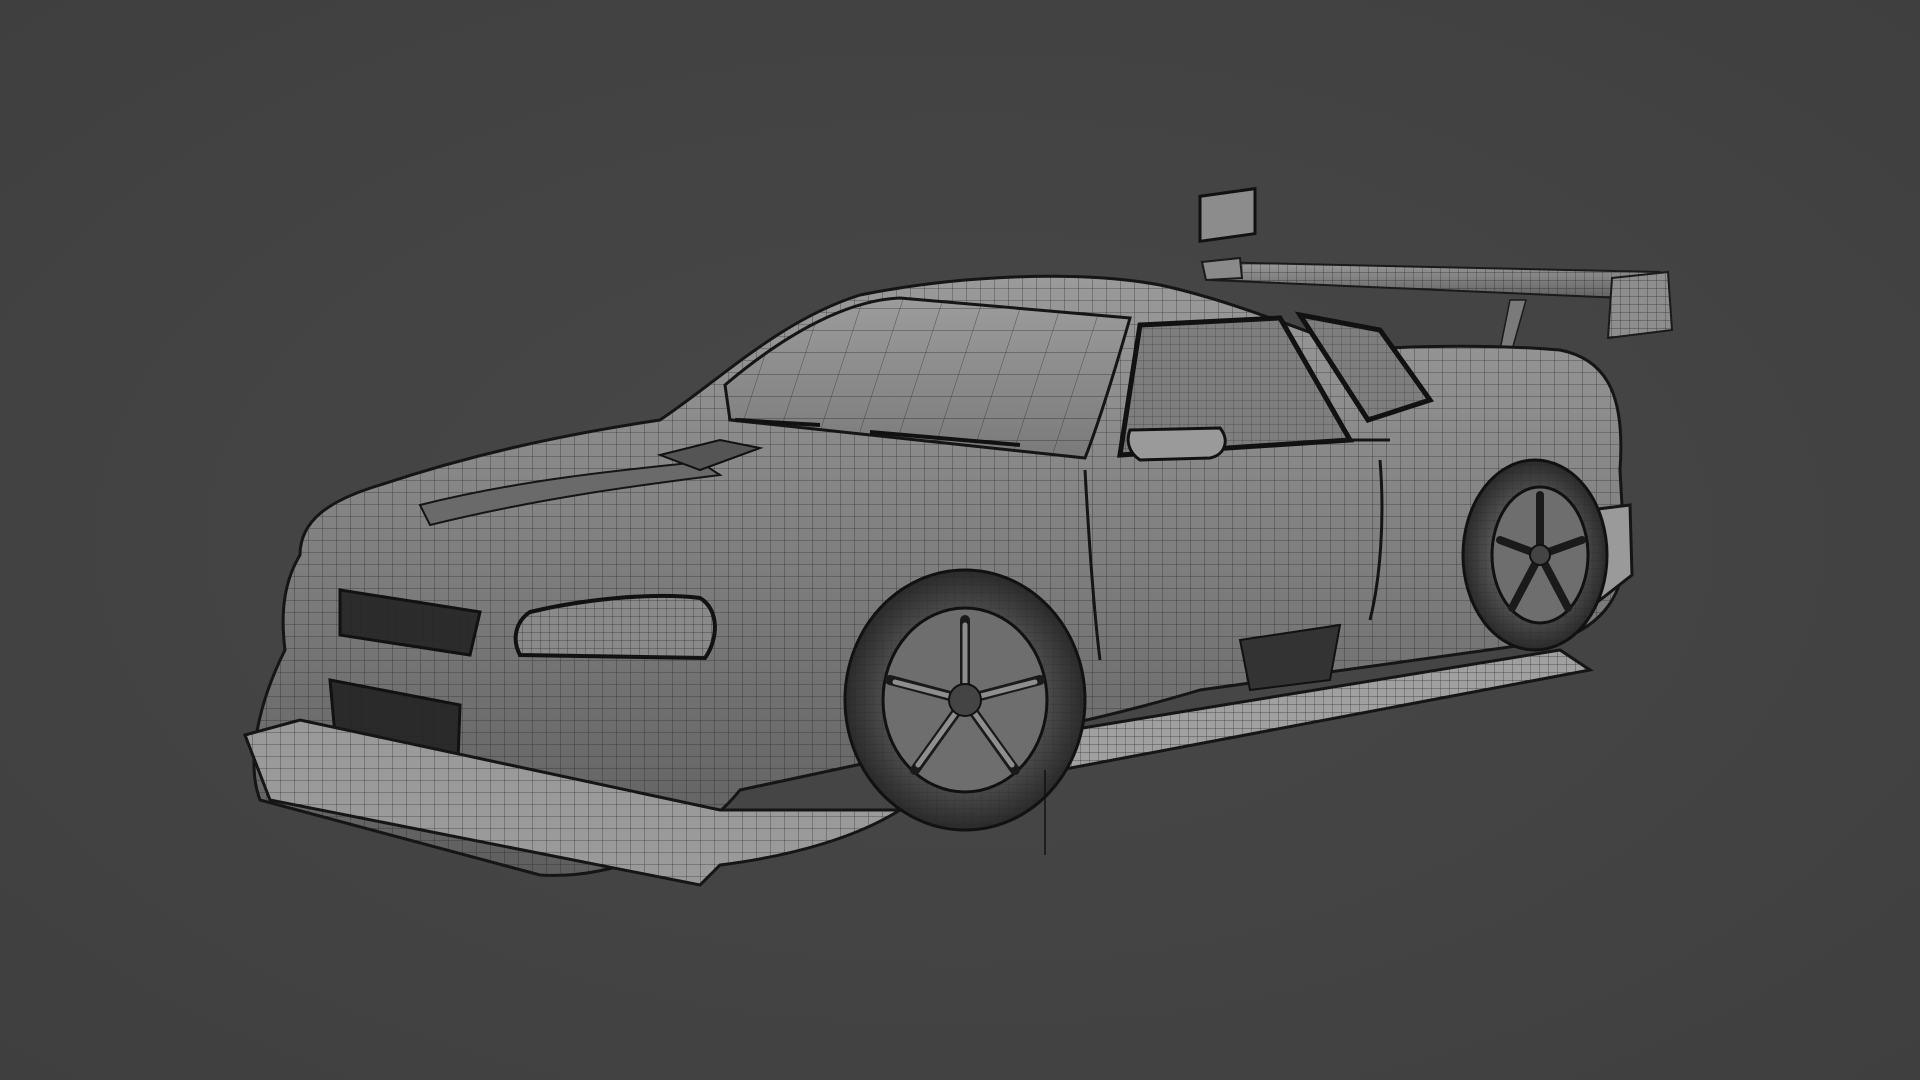  What do you see at coordinates (965, 700) in the screenshot?
I see `front-wheel` at bounding box center [965, 700].